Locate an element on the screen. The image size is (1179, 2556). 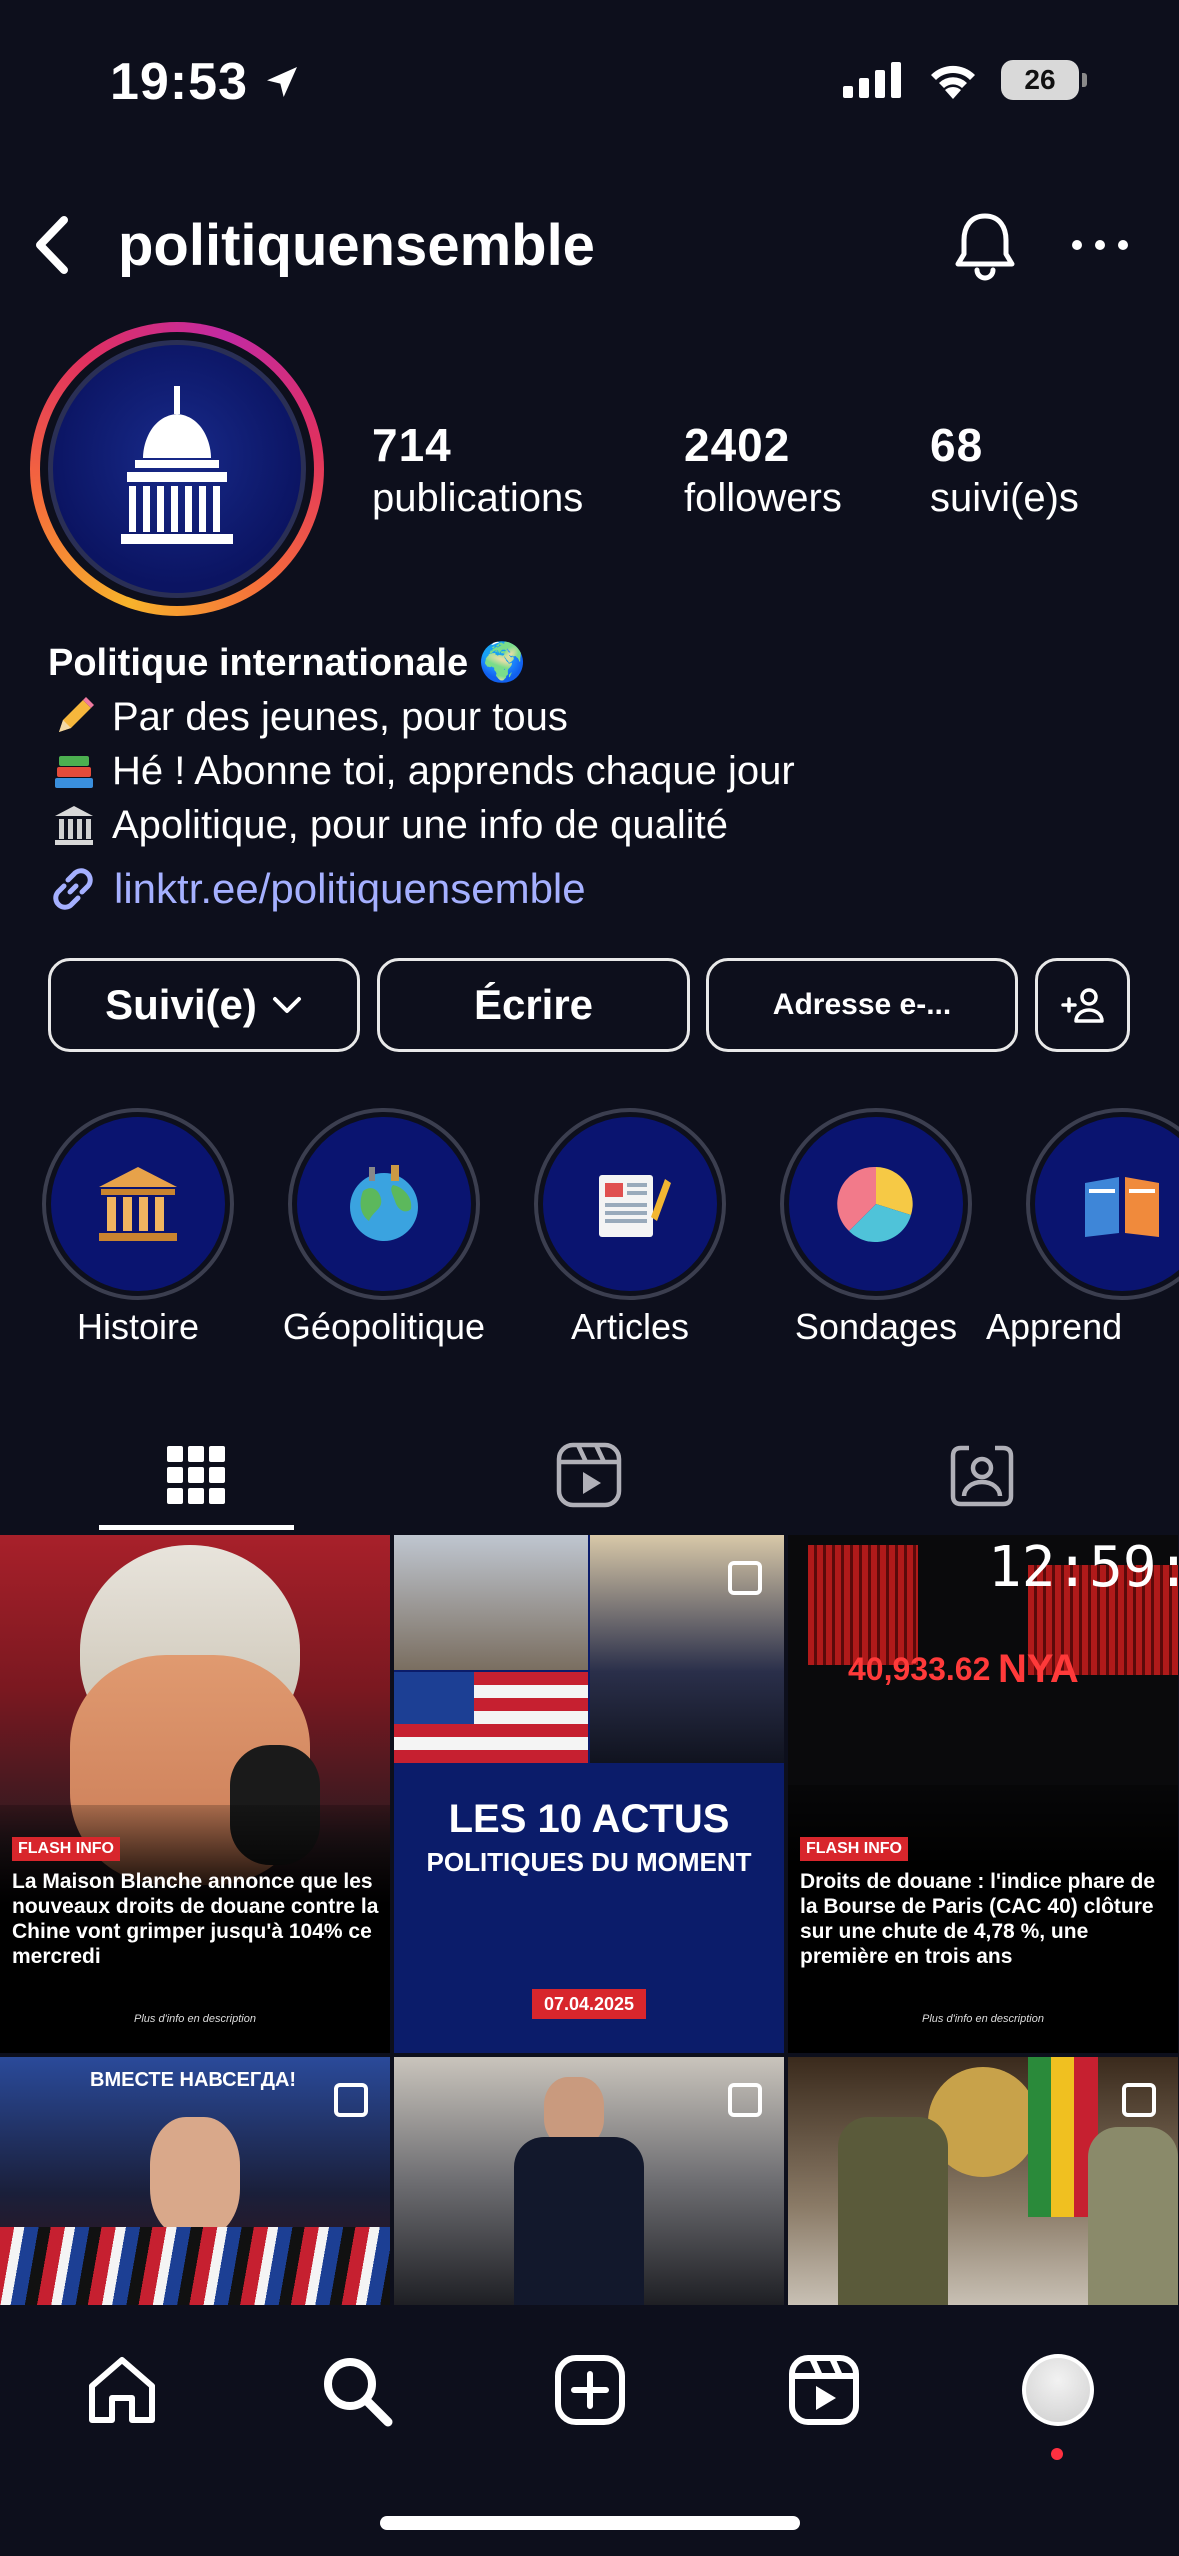
post-date-badge: 07.04.2025 is located at coordinates (589, 2004).